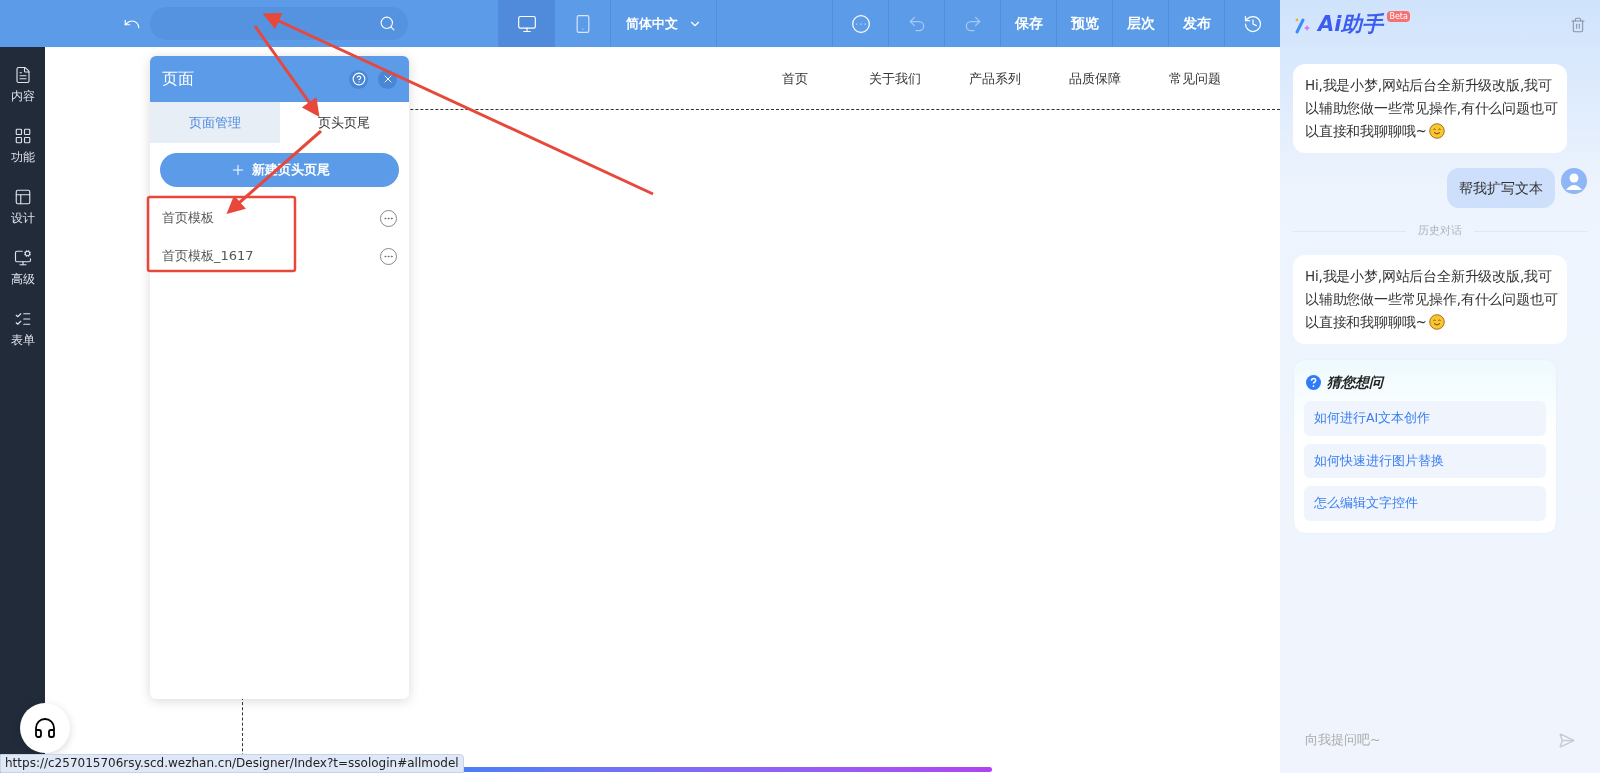 Image resolution: width=1600 pixels, height=773 pixels. I want to click on layout-icon, so click(22, 196).